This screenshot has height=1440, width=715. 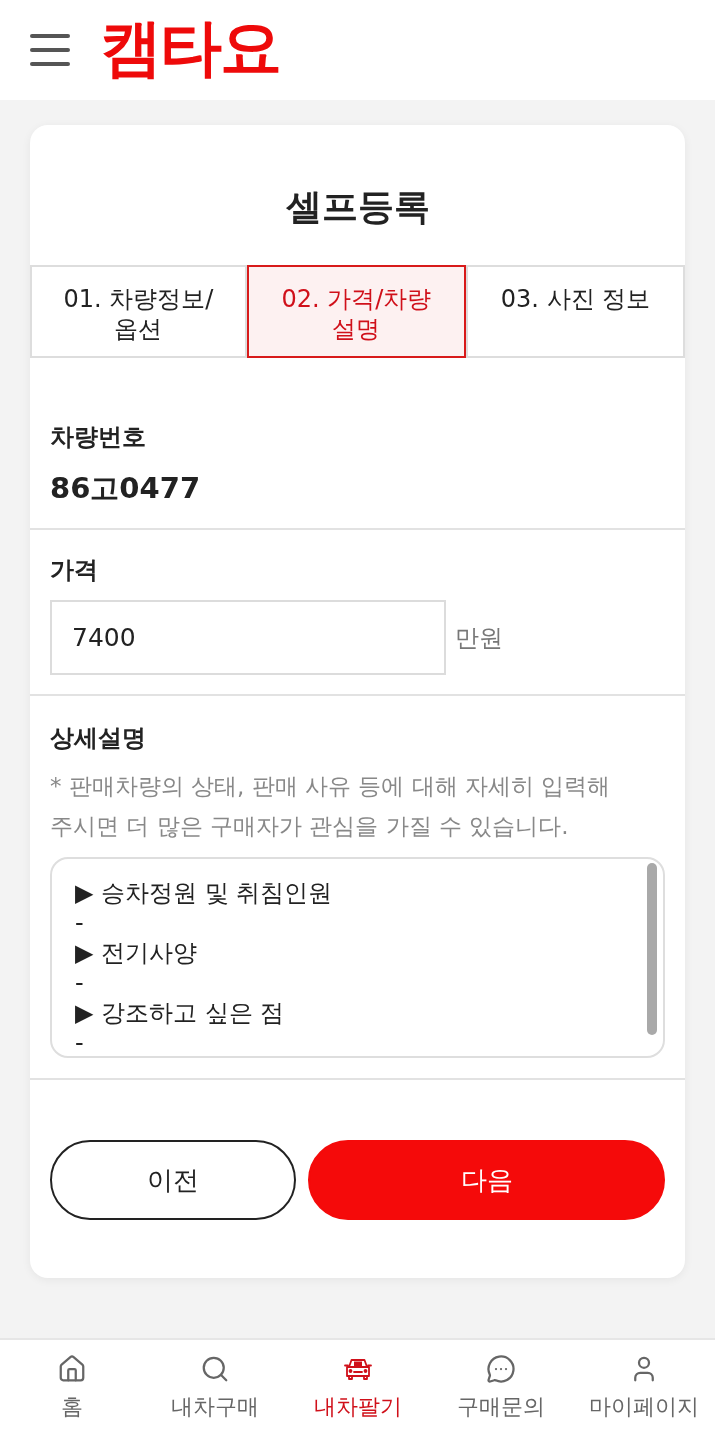 I want to click on field-label: 차량번호, so click(x=98, y=437).